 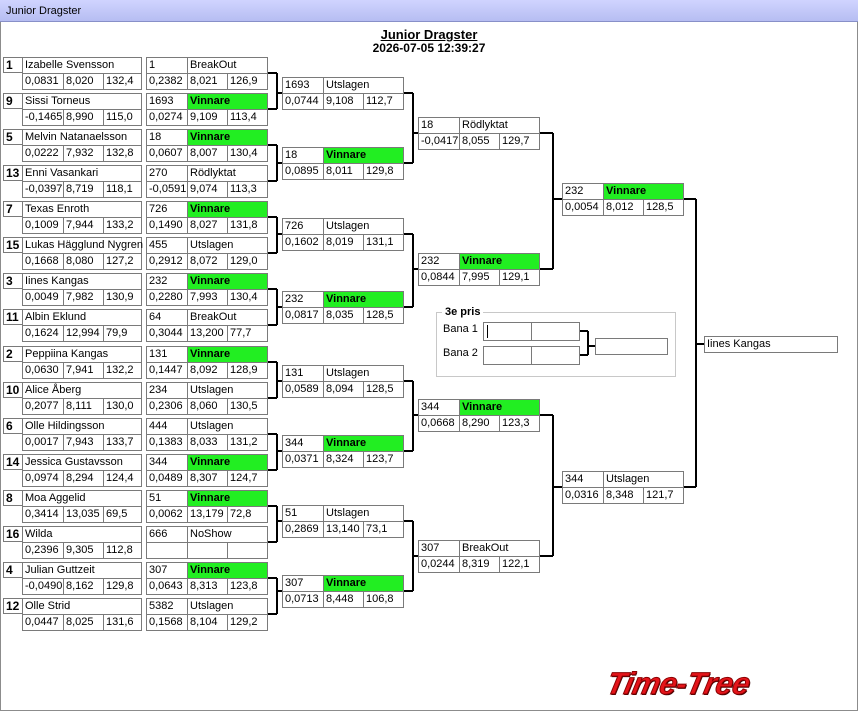 I want to click on car-number: 5382, so click(x=161, y=606).